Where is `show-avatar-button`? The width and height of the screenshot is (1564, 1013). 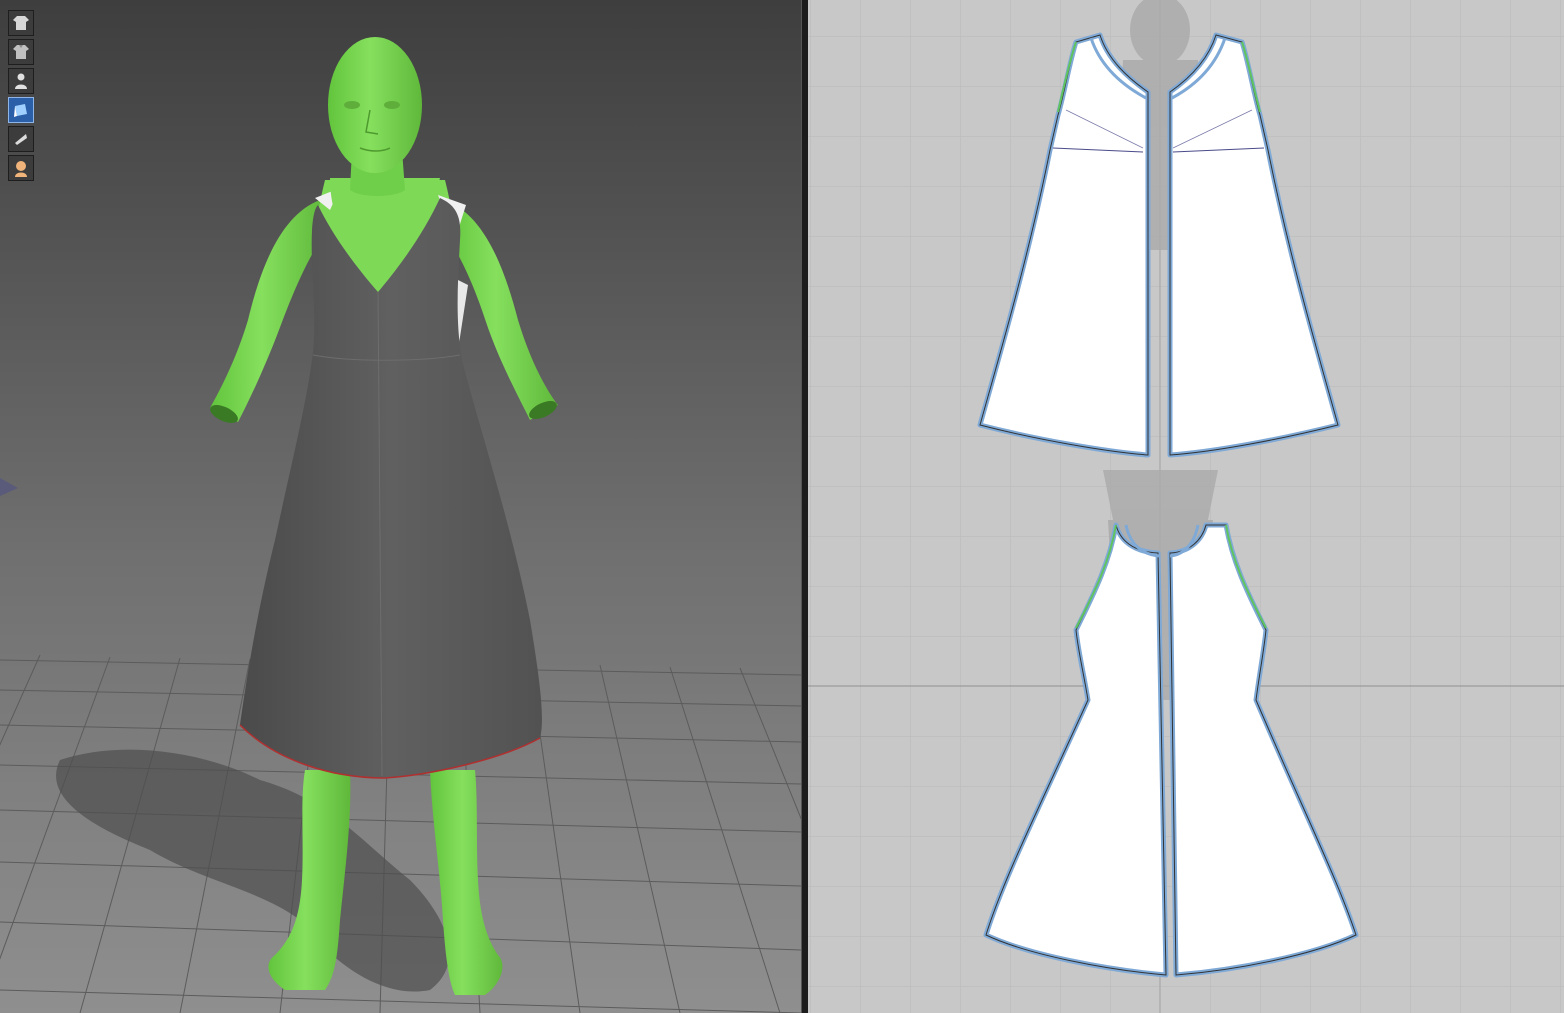 show-avatar-button is located at coordinates (21, 81).